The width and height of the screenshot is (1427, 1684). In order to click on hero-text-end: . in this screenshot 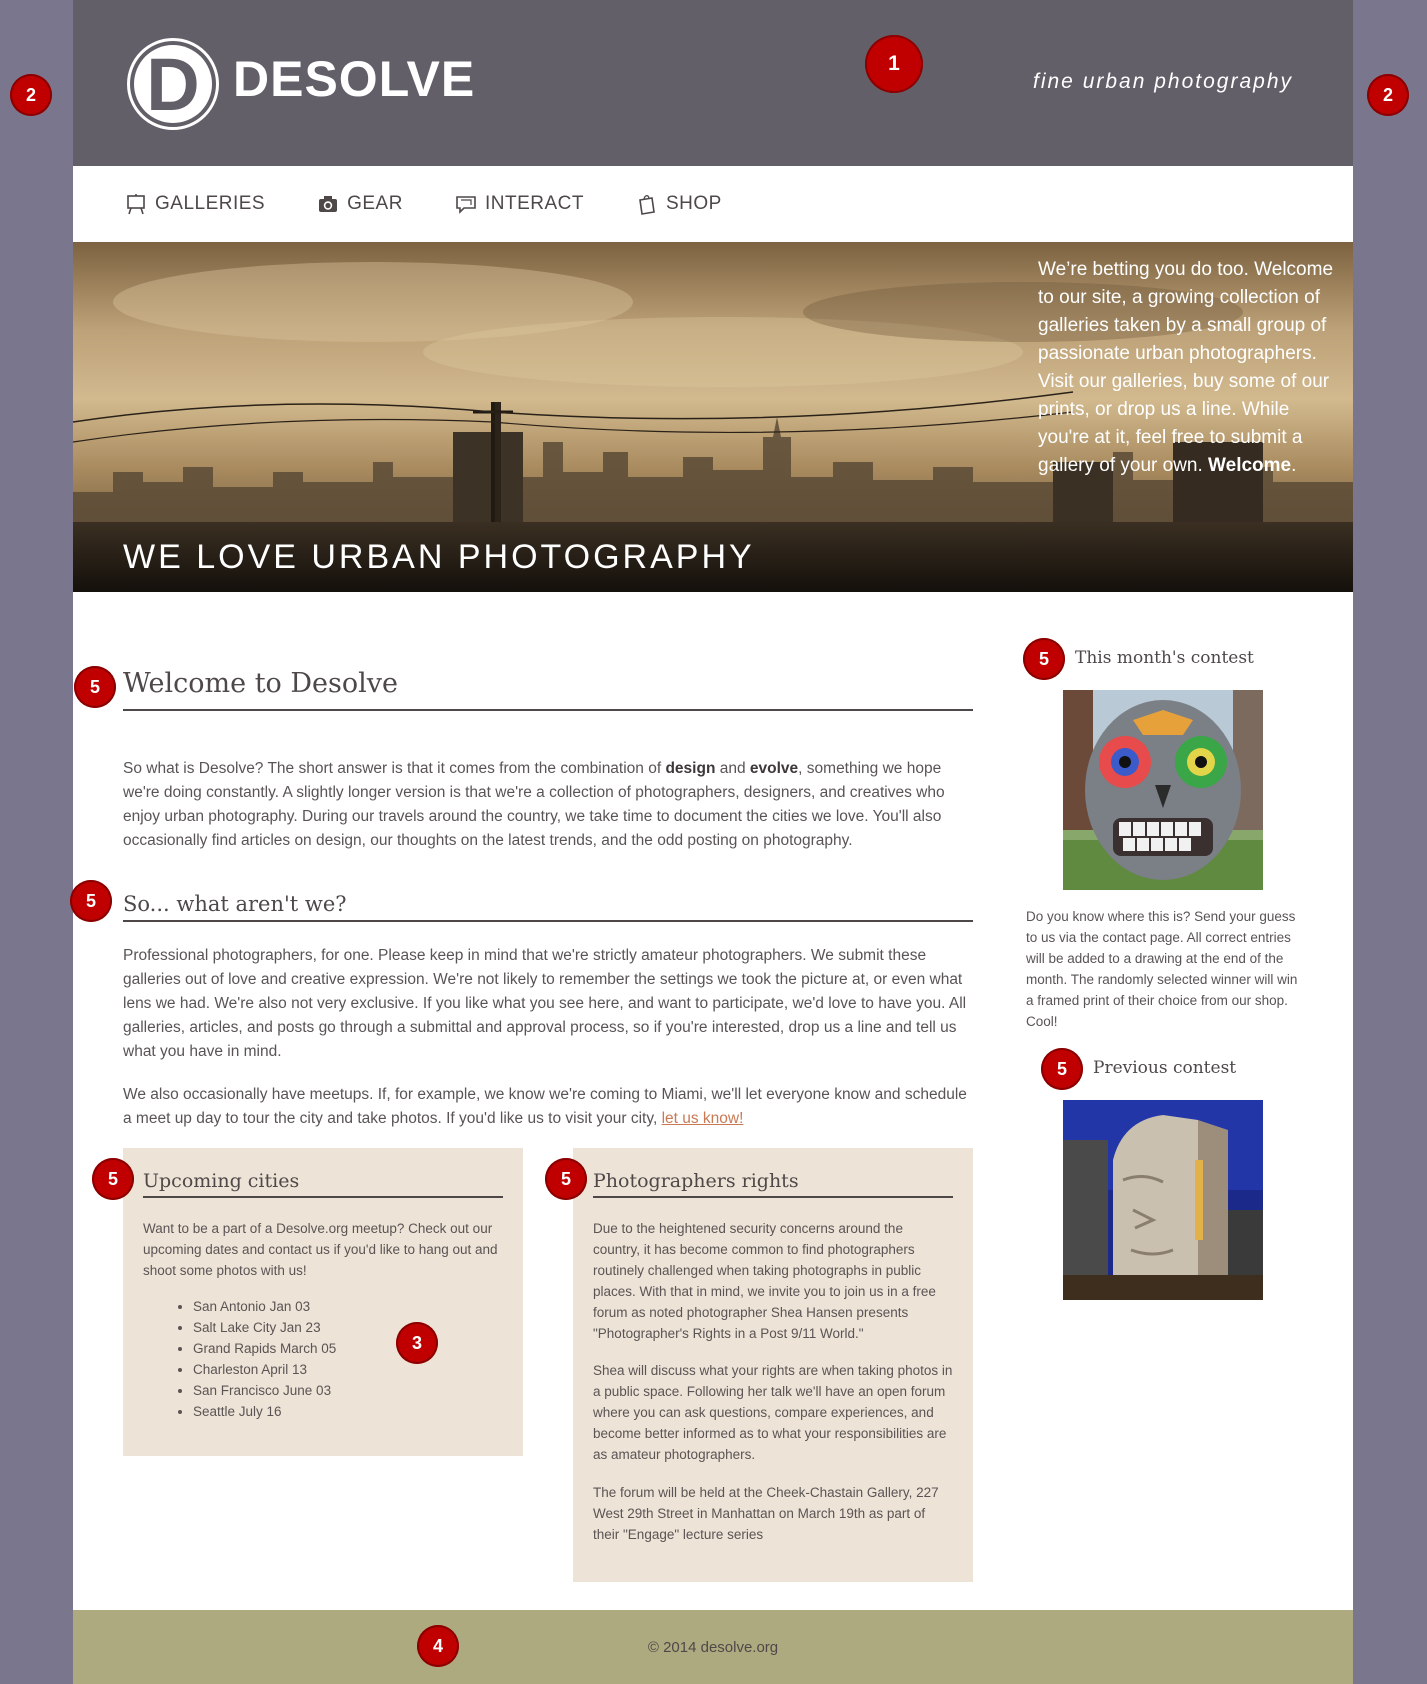, I will do `click(1294, 465)`.